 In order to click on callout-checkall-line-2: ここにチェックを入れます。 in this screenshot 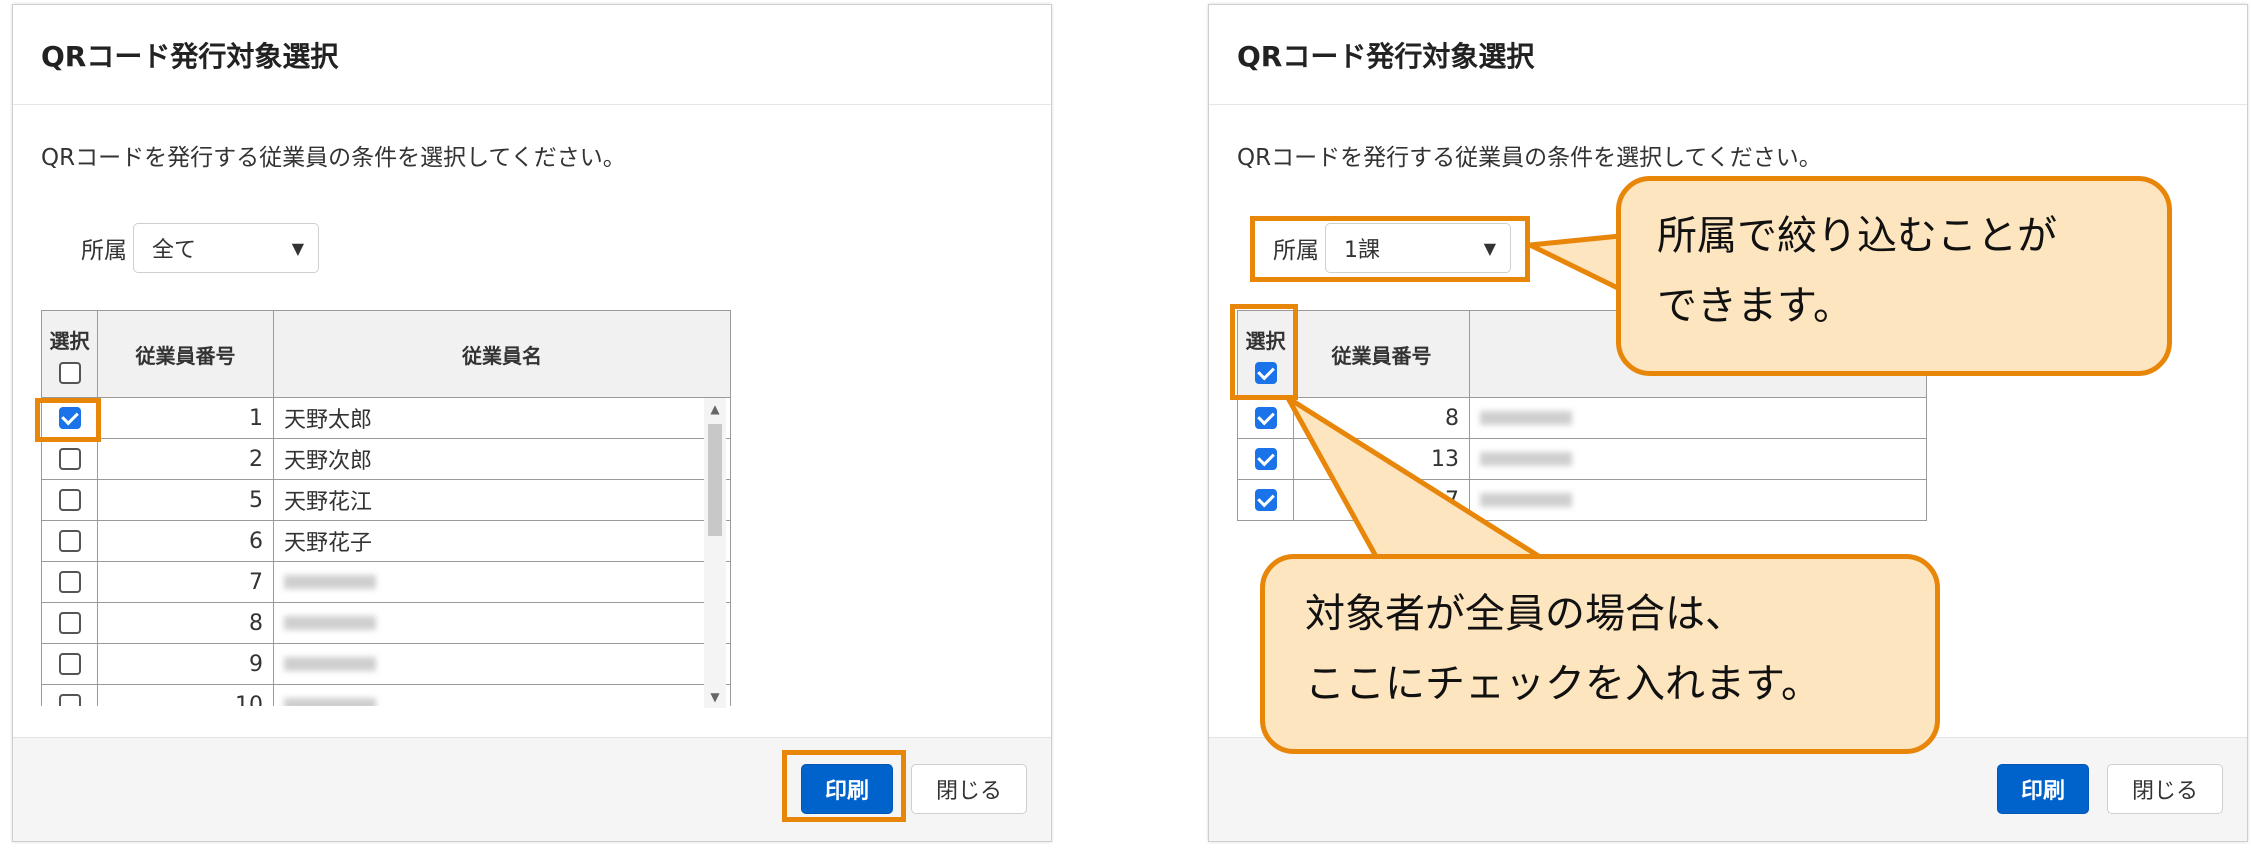, I will do `click(1563, 684)`.